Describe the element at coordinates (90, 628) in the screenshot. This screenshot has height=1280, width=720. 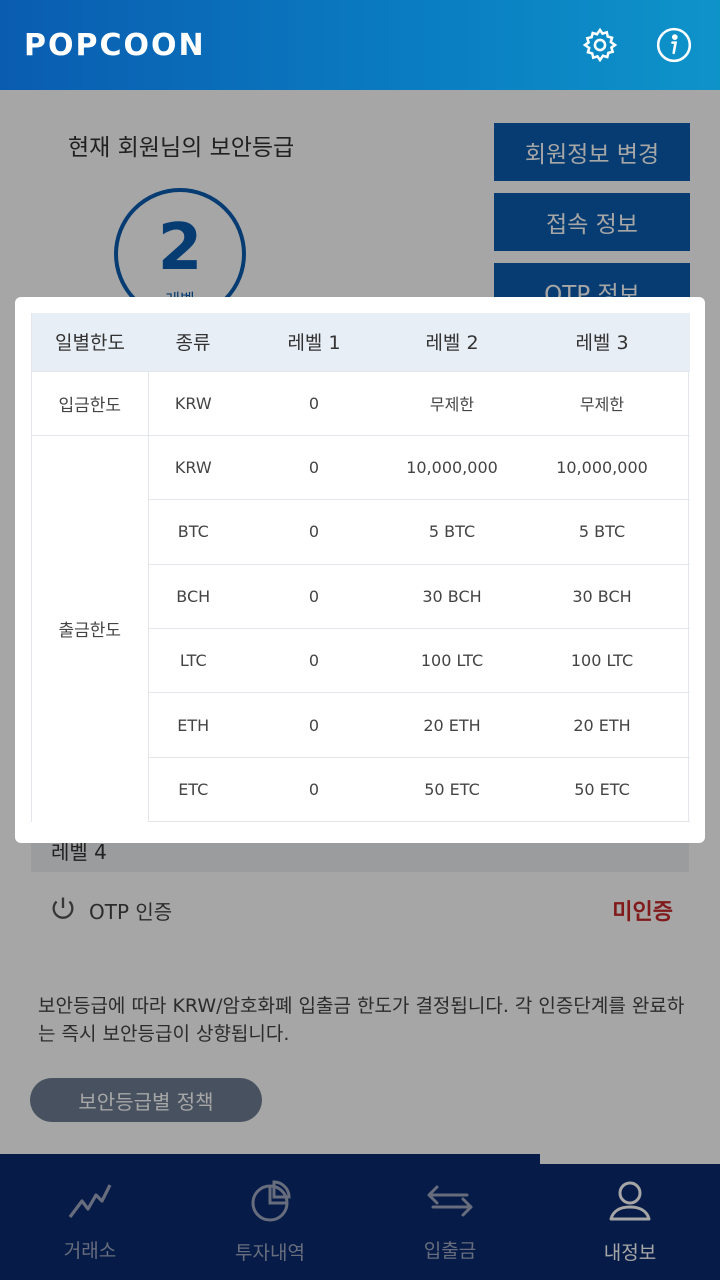
I see `withdraw-limit-group: 출금한도` at that location.